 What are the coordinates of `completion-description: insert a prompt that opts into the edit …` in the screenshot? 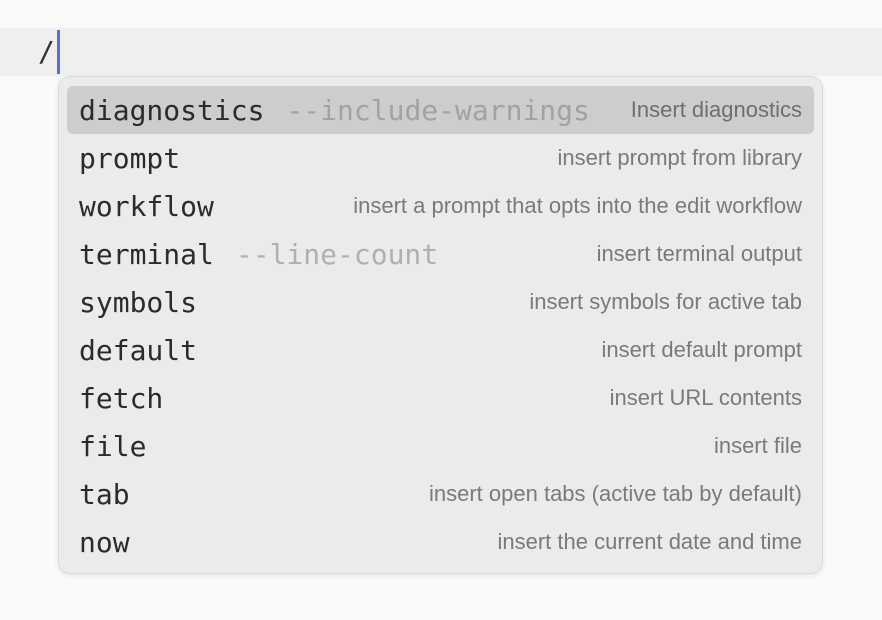 It's located at (577, 205).